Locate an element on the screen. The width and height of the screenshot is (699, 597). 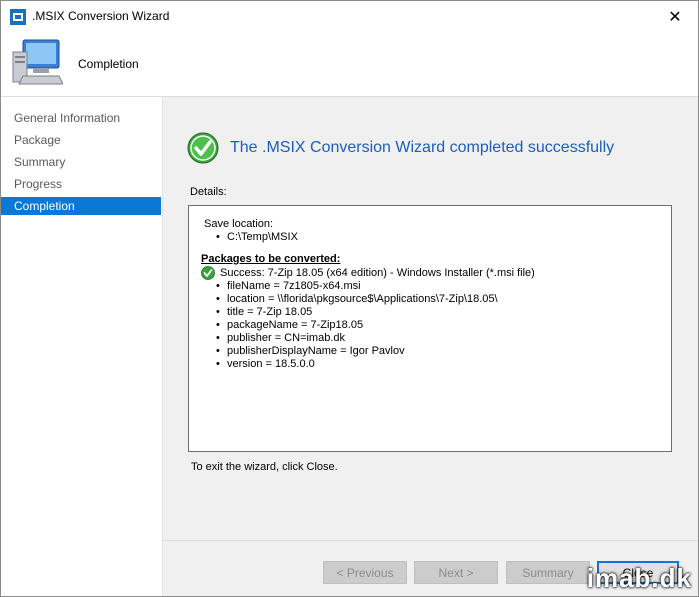
save-location-label: Save location: is located at coordinates (239, 224).